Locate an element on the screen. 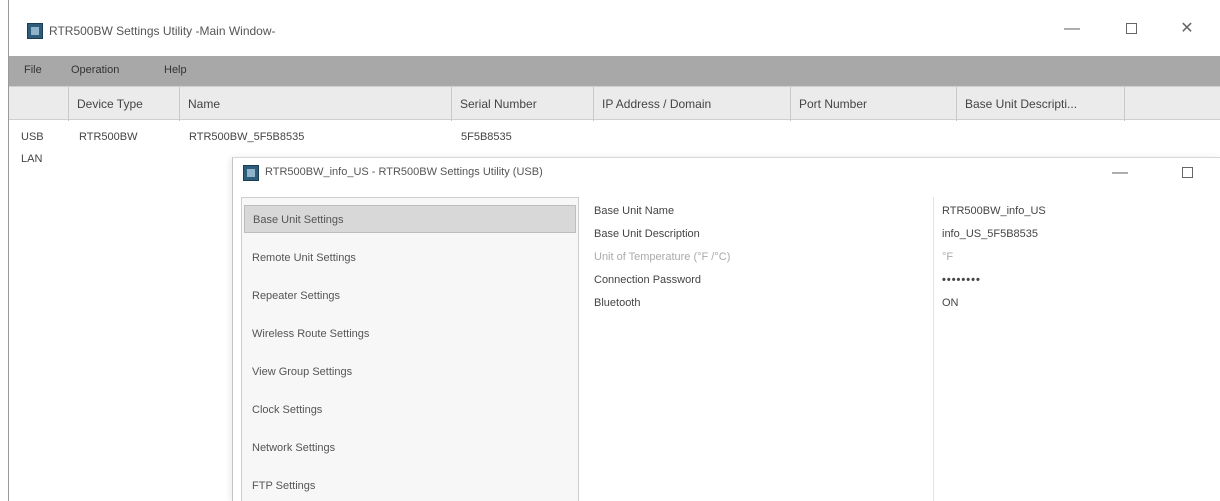  value-bluetooth: ON is located at coordinates (950, 303).